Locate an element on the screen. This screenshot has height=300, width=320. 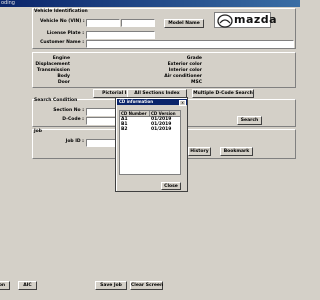
history-button: History is located at coordinates (199, 151).